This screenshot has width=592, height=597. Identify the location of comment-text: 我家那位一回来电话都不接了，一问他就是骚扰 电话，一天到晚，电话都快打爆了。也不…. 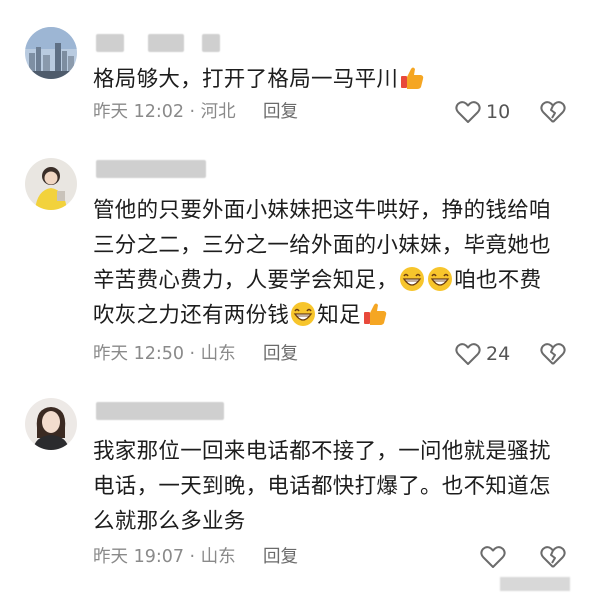
(333, 486).